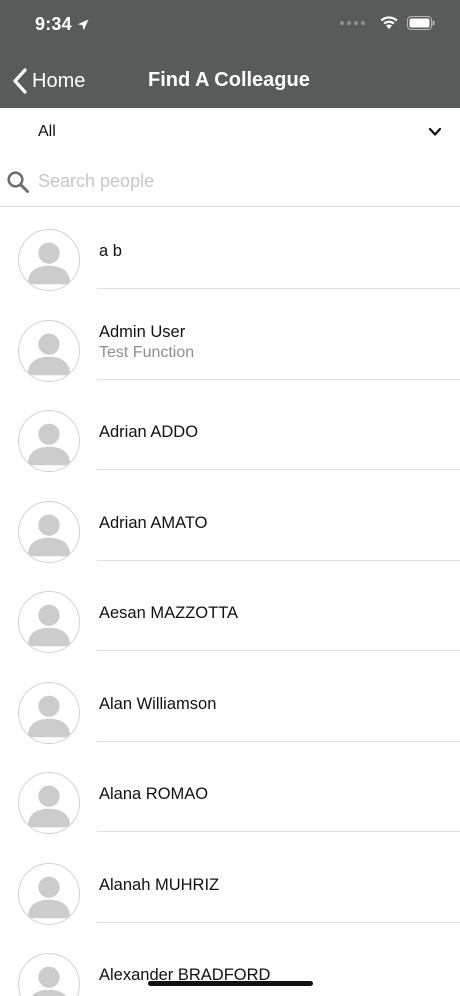  What do you see at coordinates (158, 703) in the screenshot?
I see `person-name: Alan Williamson` at bounding box center [158, 703].